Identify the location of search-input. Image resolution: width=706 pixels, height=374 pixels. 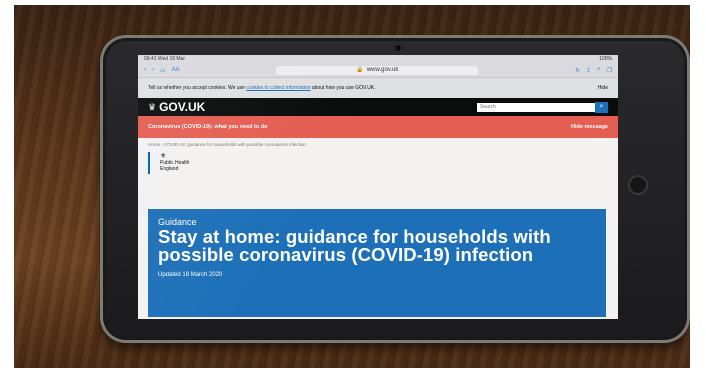
(536, 107).